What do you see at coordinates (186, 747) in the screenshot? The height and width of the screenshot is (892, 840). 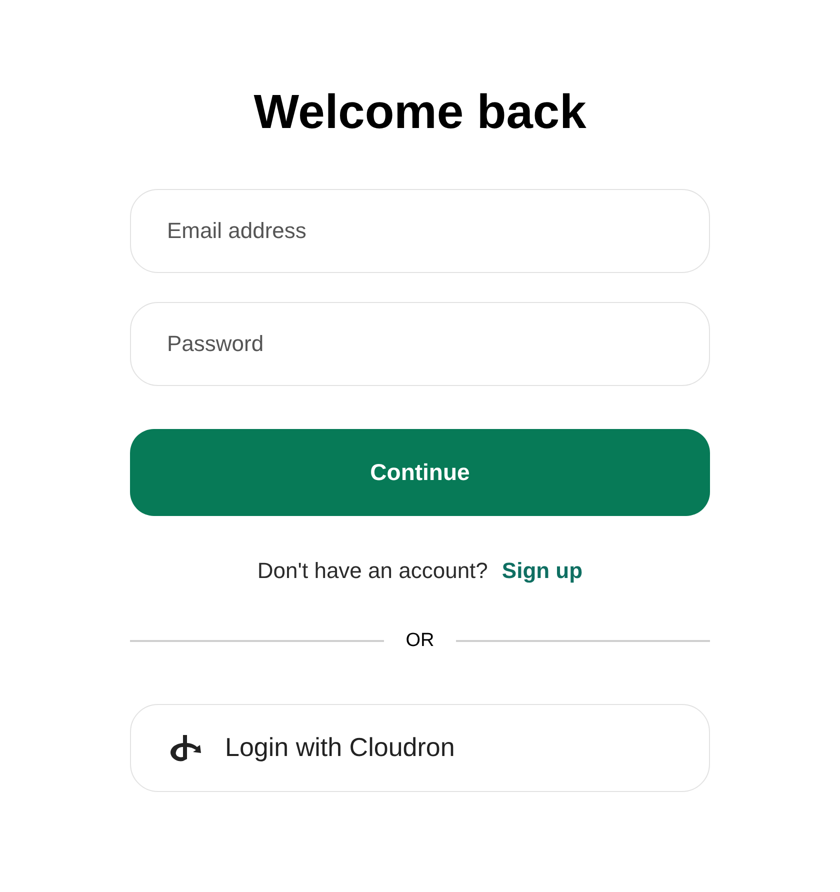 I see `openid-icon` at bounding box center [186, 747].